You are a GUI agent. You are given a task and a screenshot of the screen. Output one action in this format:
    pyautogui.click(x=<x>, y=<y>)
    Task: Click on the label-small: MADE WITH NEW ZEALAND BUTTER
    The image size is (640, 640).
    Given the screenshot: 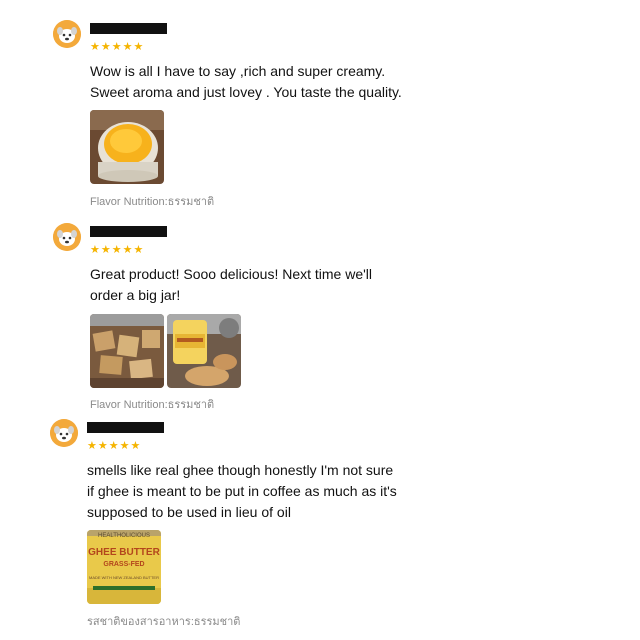 What is the action you would take?
    pyautogui.click(x=123, y=577)
    